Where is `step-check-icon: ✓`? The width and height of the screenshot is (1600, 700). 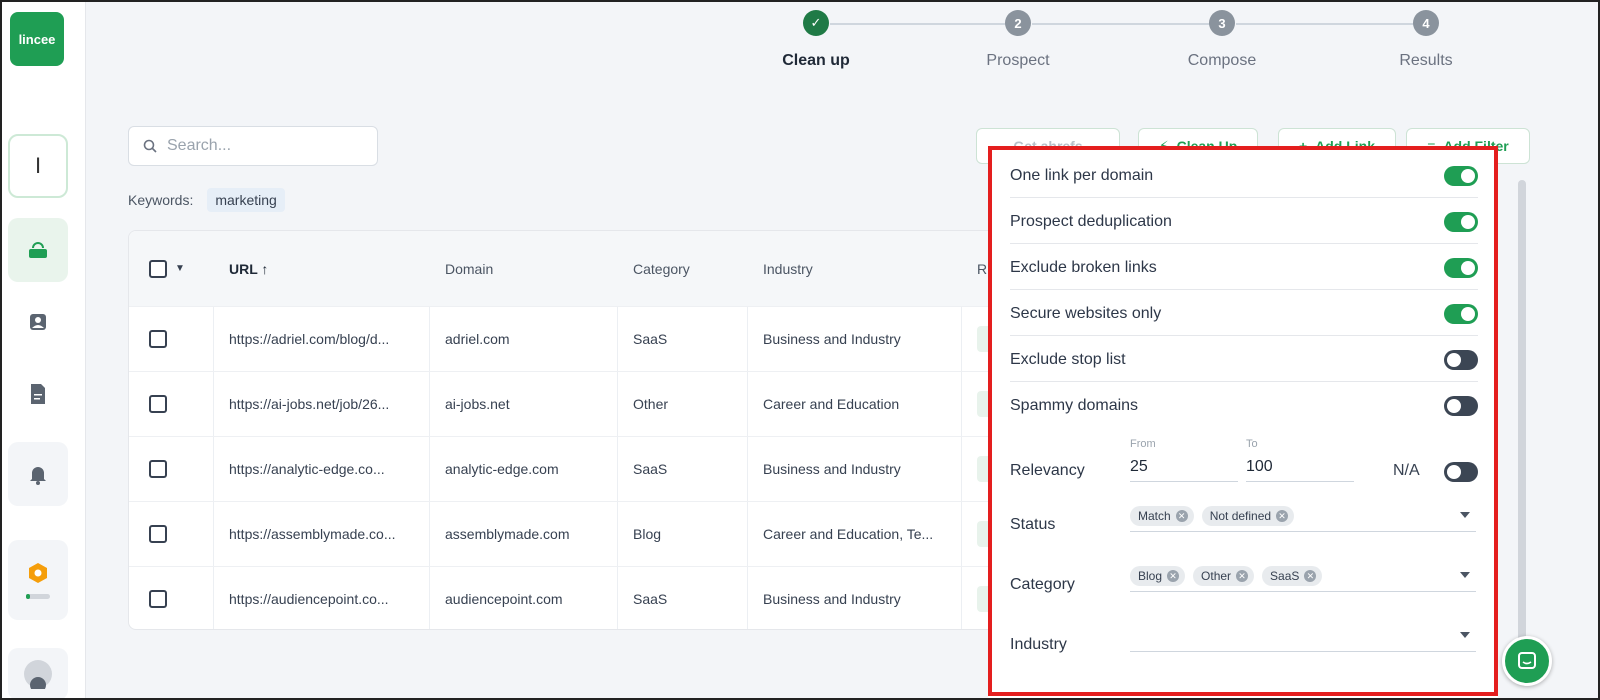
step-check-icon: ✓ is located at coordinates (816, 23).